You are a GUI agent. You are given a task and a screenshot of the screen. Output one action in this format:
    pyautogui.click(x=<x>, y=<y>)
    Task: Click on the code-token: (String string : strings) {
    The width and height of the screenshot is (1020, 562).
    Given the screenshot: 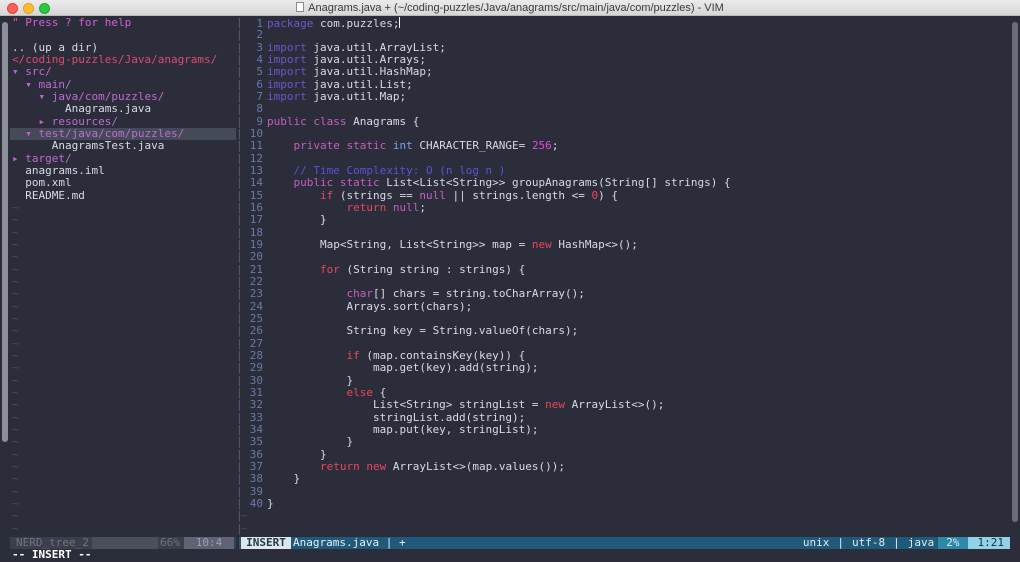 What is the action you would take?
    pyautogui.click(x=432, y=269)
    